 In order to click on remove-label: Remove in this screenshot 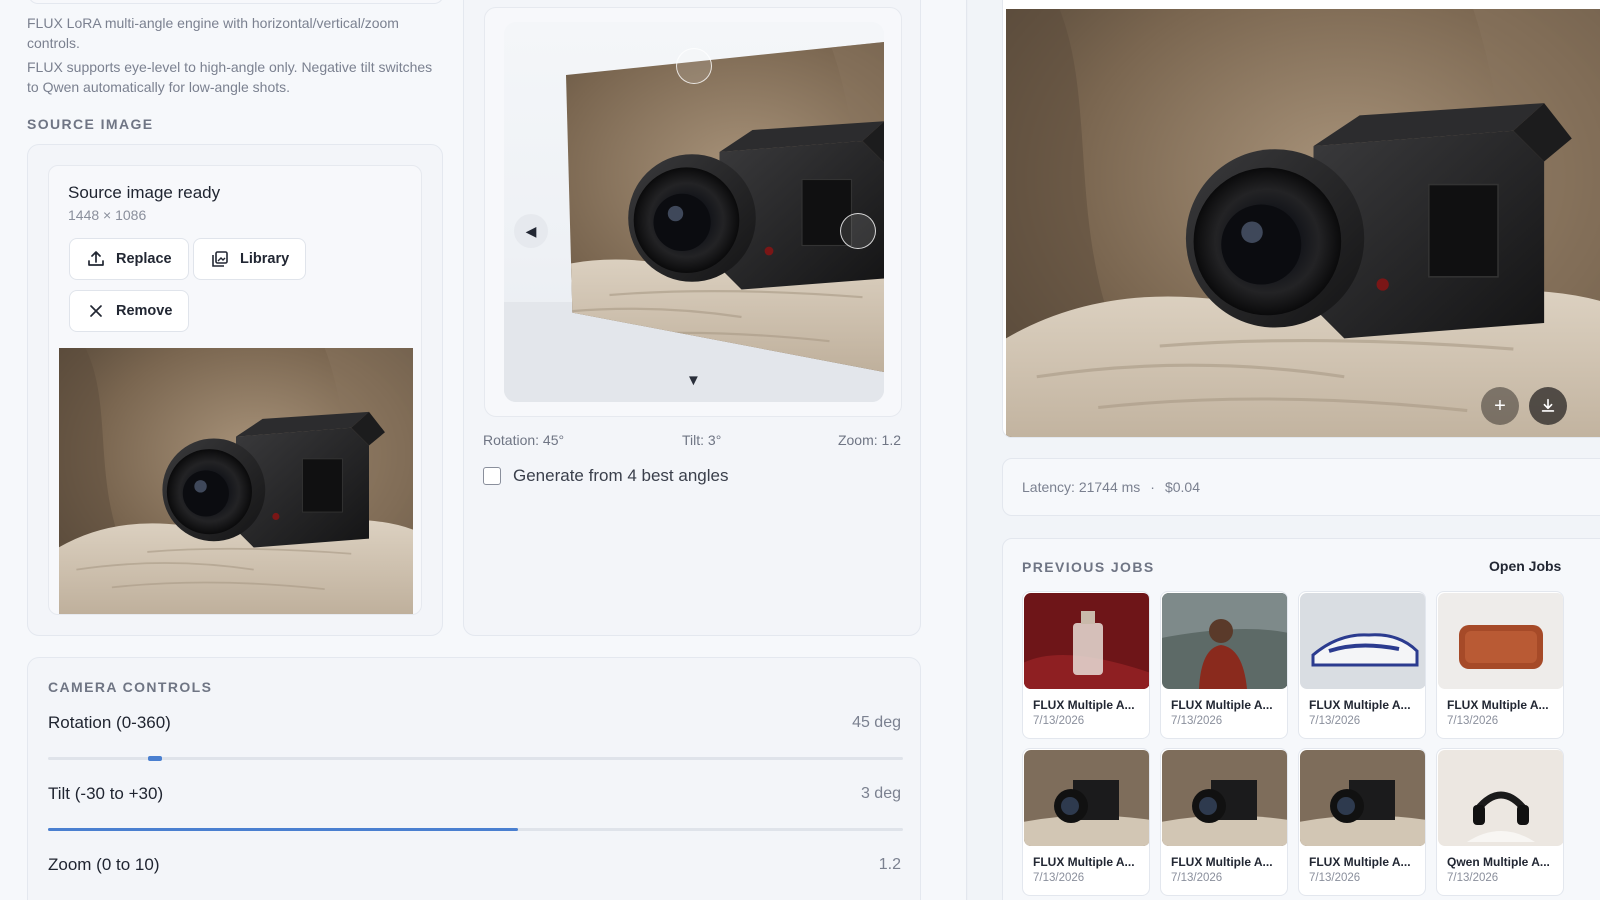, I will do `click(144, 311)`.